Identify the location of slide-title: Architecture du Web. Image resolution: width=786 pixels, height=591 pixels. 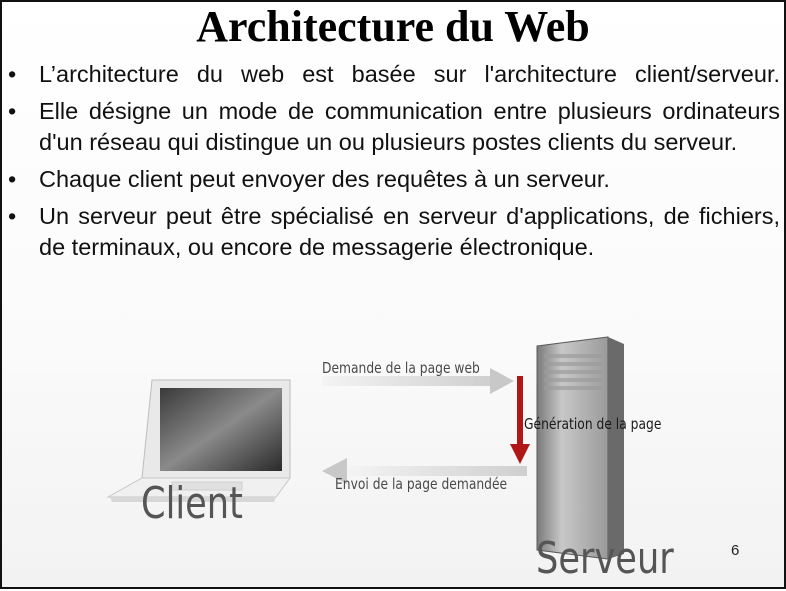
(393, 26).